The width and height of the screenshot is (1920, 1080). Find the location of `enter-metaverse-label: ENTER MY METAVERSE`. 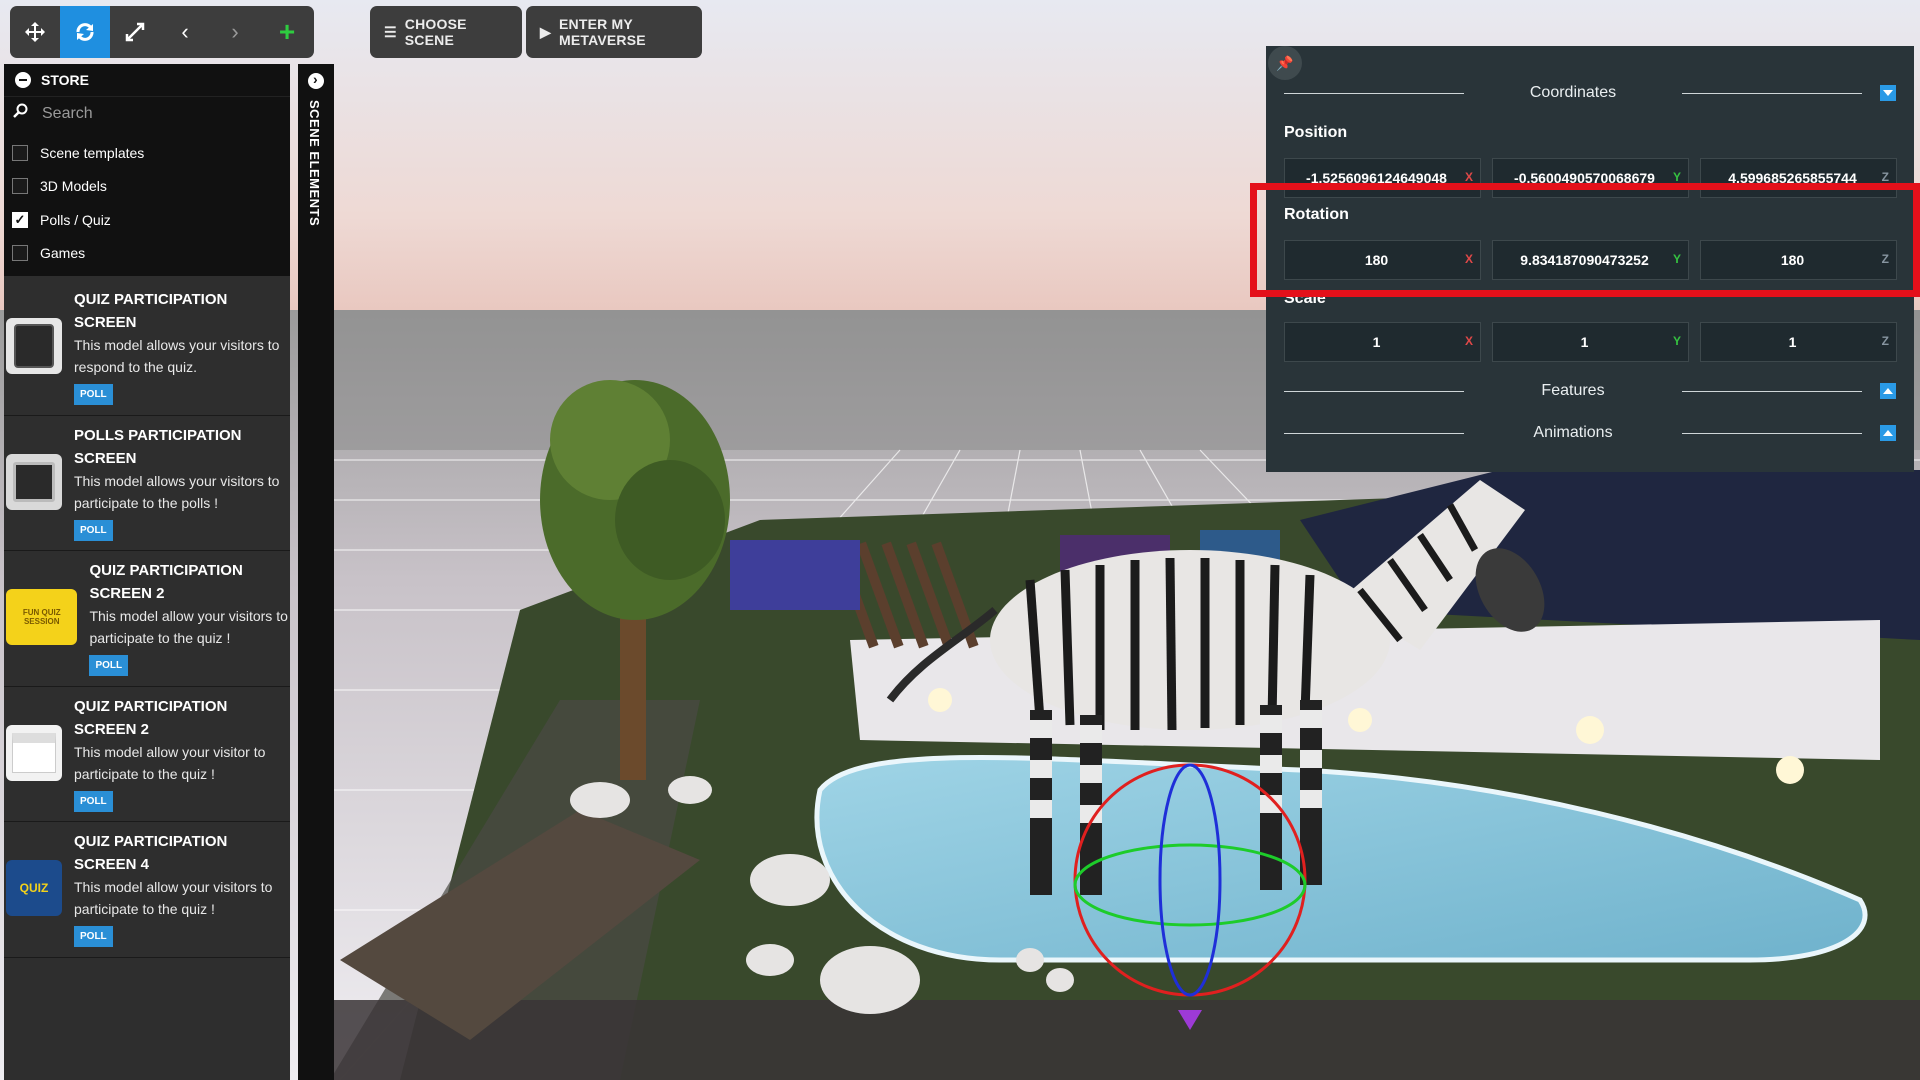

enter-metaverse-label: ENTER MY METAVERSE is located at coordinates (602, 32).